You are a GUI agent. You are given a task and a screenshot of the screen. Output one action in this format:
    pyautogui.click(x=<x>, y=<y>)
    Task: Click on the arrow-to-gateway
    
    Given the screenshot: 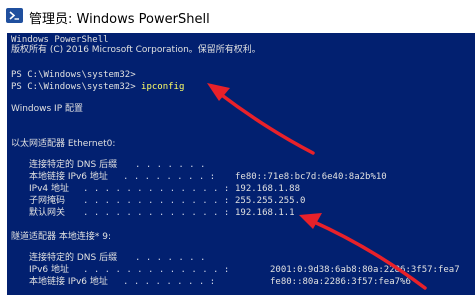 What is the action you would take?
    pyautogui.click(x=363, y=251)
    